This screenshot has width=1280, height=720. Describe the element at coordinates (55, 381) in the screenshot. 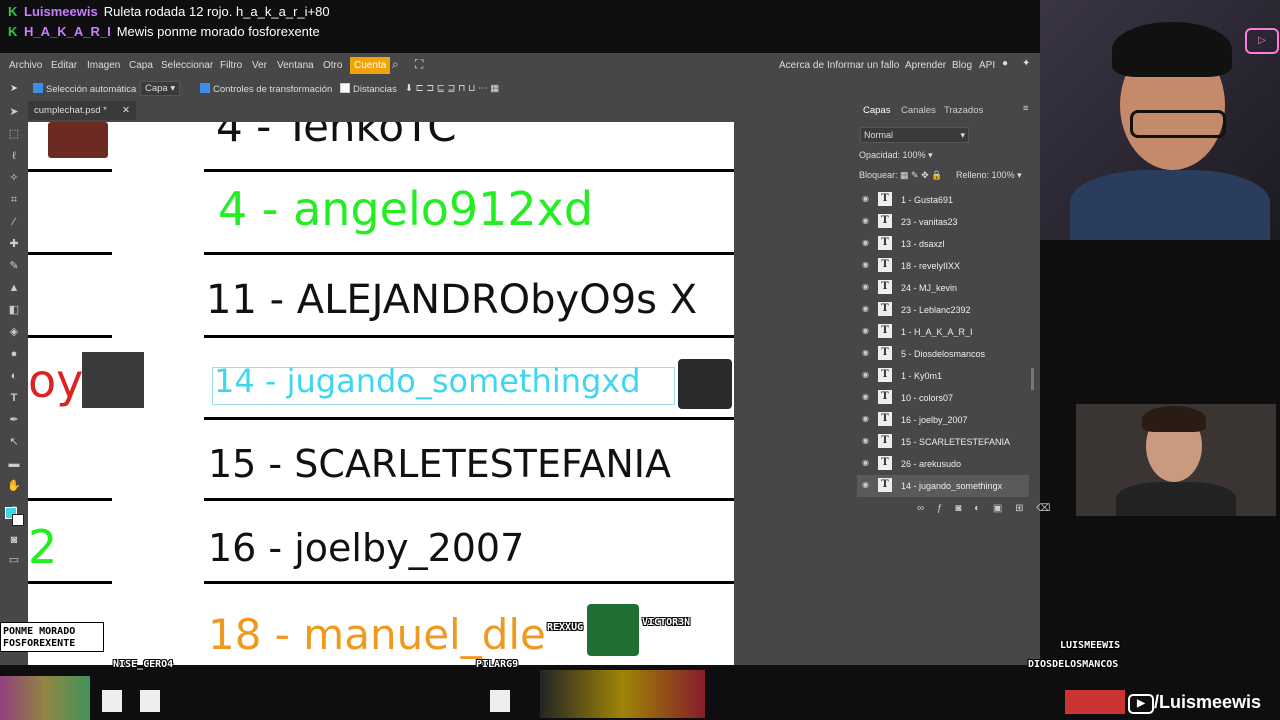

I see `canvas-fragment-text: oy` at that location.